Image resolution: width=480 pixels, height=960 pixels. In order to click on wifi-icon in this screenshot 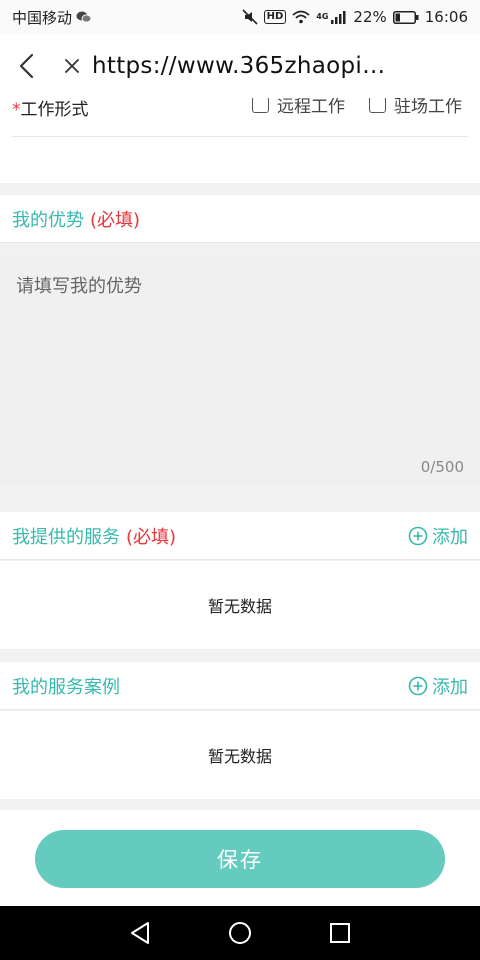, I will do `click(301, 17)`.